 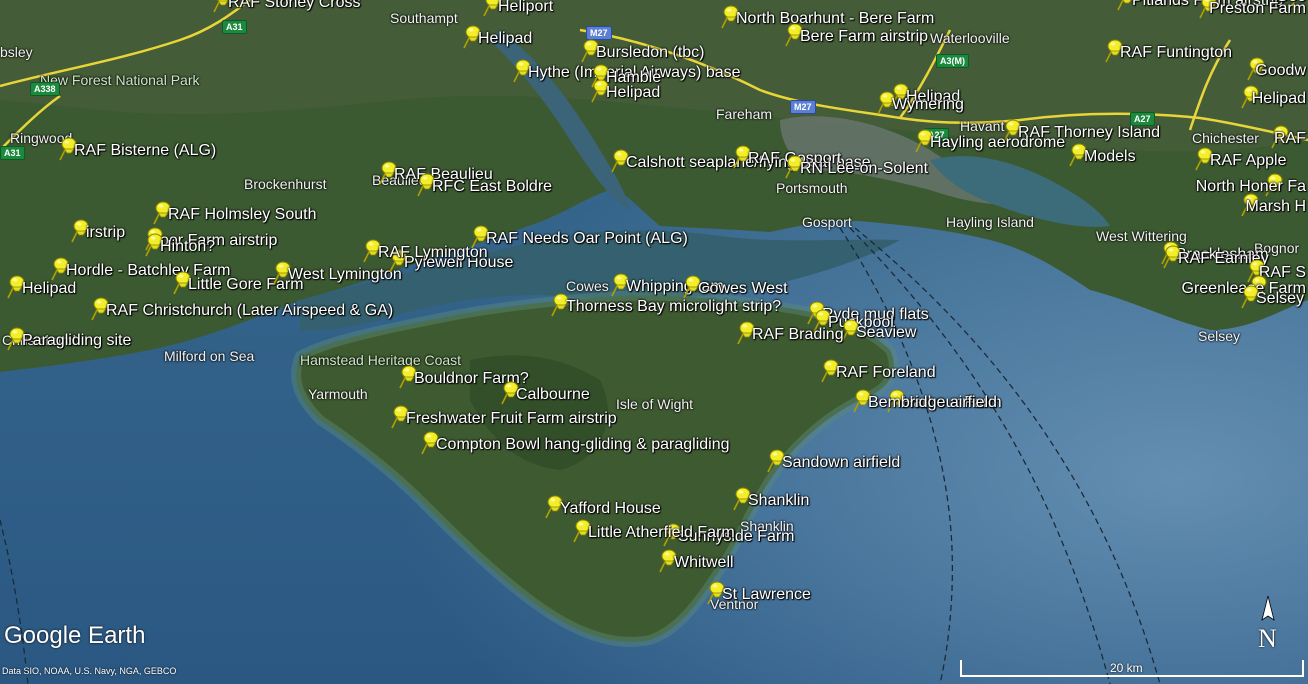 What do you see at coordinates (1225, 138) in the screenshot?
I see `place-label: Chichester` at bounding box center [1225, 138].